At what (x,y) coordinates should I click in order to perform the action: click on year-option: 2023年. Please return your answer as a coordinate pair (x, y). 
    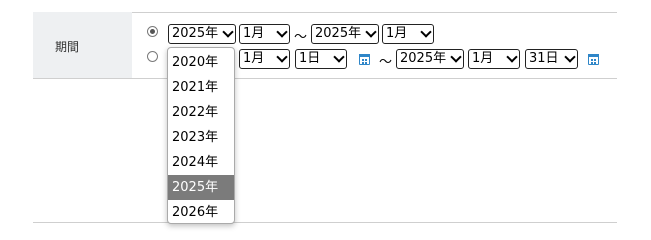
    Looking at the image, I should click on (201, 137).